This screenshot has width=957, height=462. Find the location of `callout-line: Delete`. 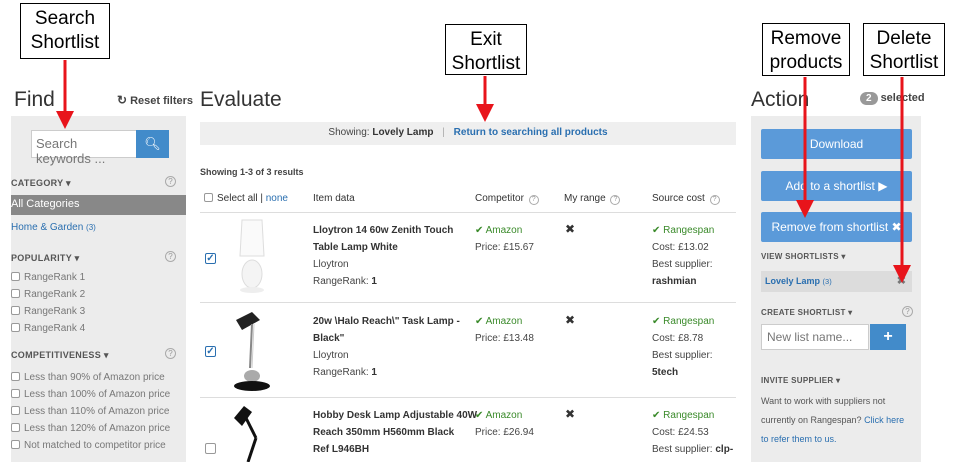

callout-line: Delete is located at coordinates (904, 38).